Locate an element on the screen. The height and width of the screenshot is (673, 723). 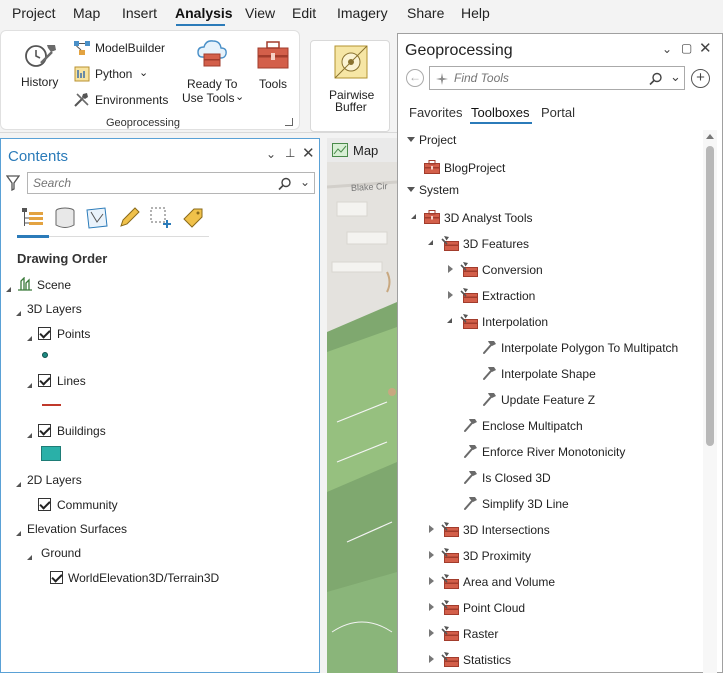
add-button: + is located at coordinates (700, 78).